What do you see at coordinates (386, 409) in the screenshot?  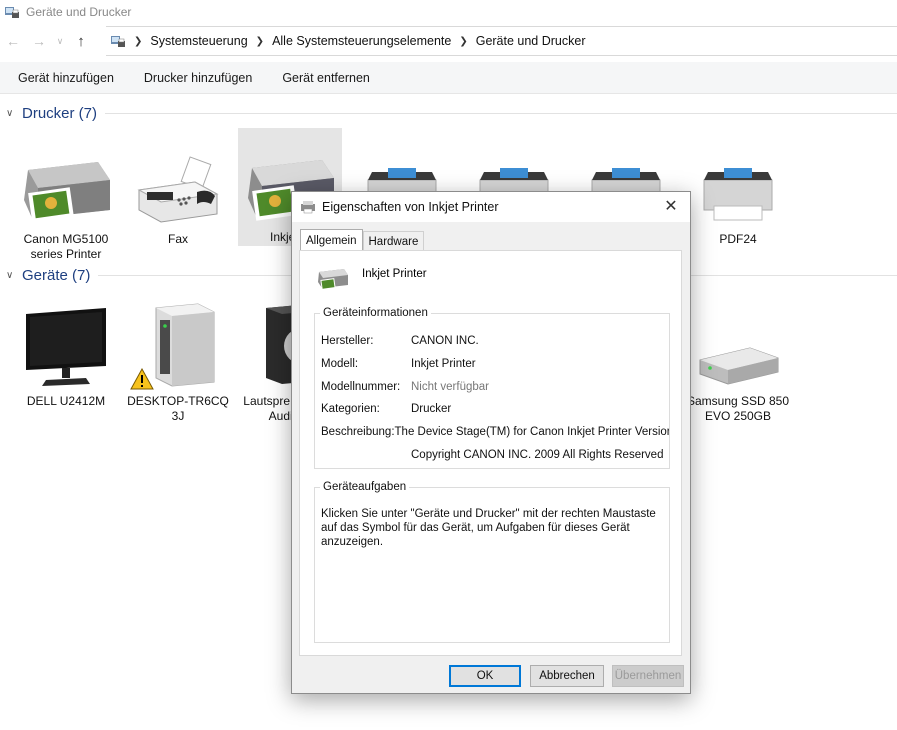 I see `info-row-categories: Kategorien: Drucker` at bounding box center [386, 409].